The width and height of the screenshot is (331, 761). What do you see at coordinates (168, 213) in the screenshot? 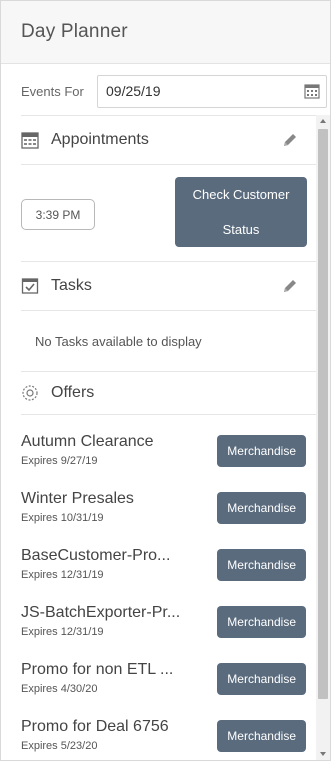
I see `appointments-body: 3:39 PM Check Customer Status` at bounding box center [168, 213].